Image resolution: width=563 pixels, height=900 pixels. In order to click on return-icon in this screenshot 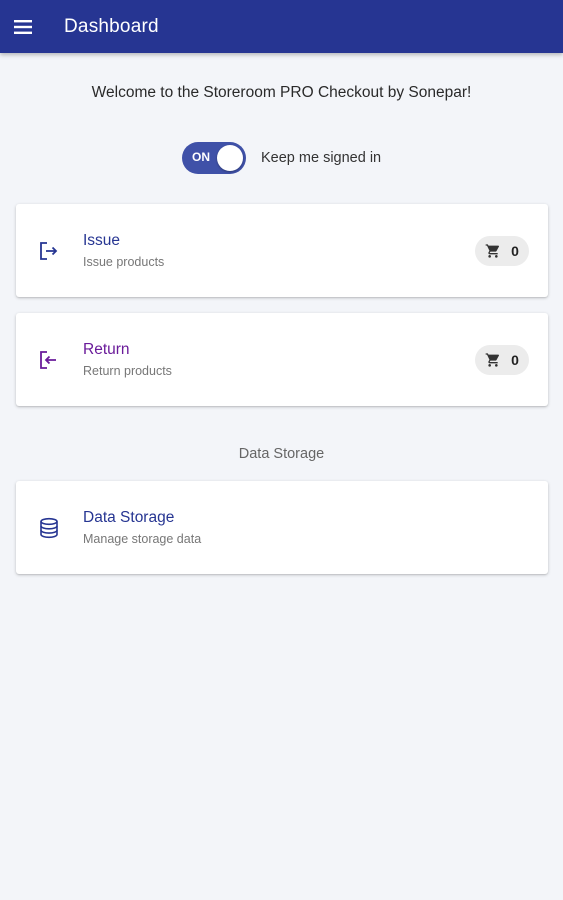, I will do `click(48, 360)`.